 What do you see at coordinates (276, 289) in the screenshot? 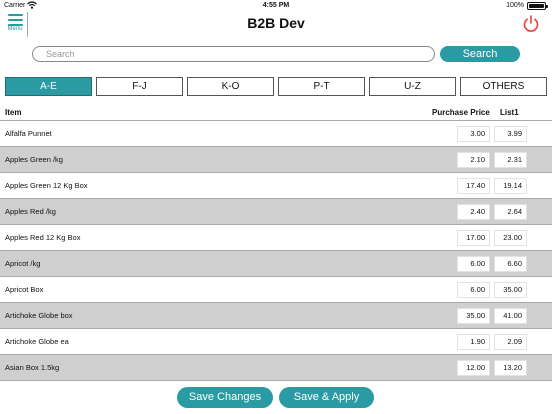
I see `table-row: Apricot Box 6.00 35.00` at bounding box center [276, 289].